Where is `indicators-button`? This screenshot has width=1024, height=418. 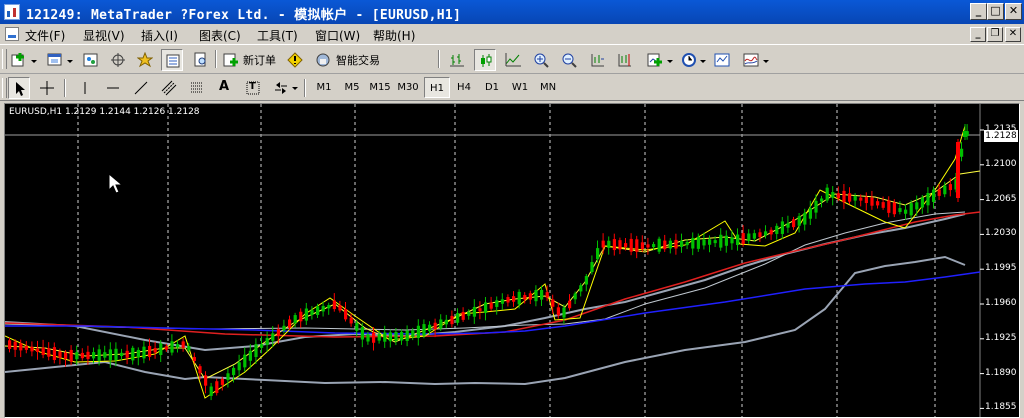
indicators-button is located at coordinates (655, 60).